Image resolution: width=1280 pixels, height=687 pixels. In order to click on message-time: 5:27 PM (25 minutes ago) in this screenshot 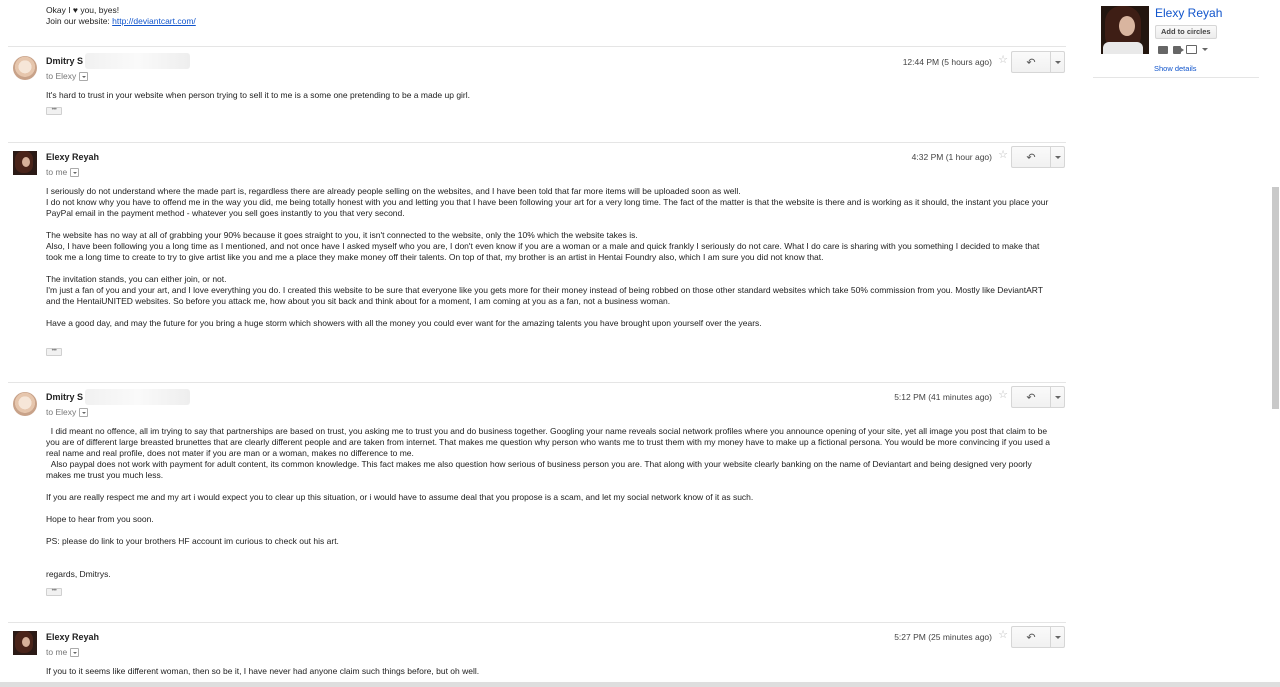, I will do `click(943, 637)`.